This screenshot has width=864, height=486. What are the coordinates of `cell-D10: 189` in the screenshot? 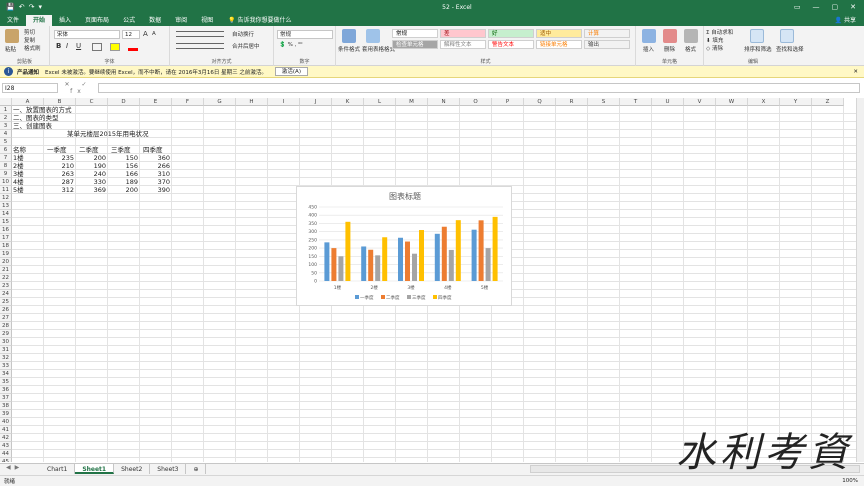 It's located at (123, 182).